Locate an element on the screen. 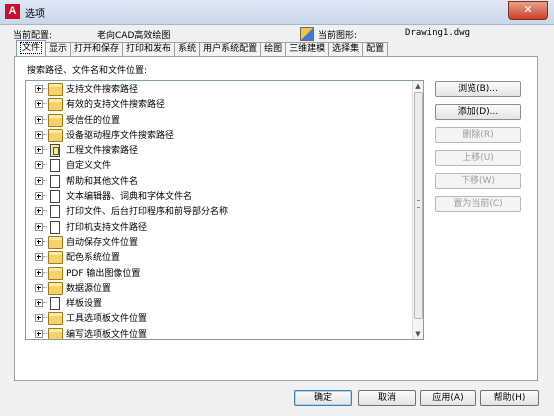 The width and height of the screenshot is (554, 416). close-icon: ✕ is located at coordinates (528, 9).